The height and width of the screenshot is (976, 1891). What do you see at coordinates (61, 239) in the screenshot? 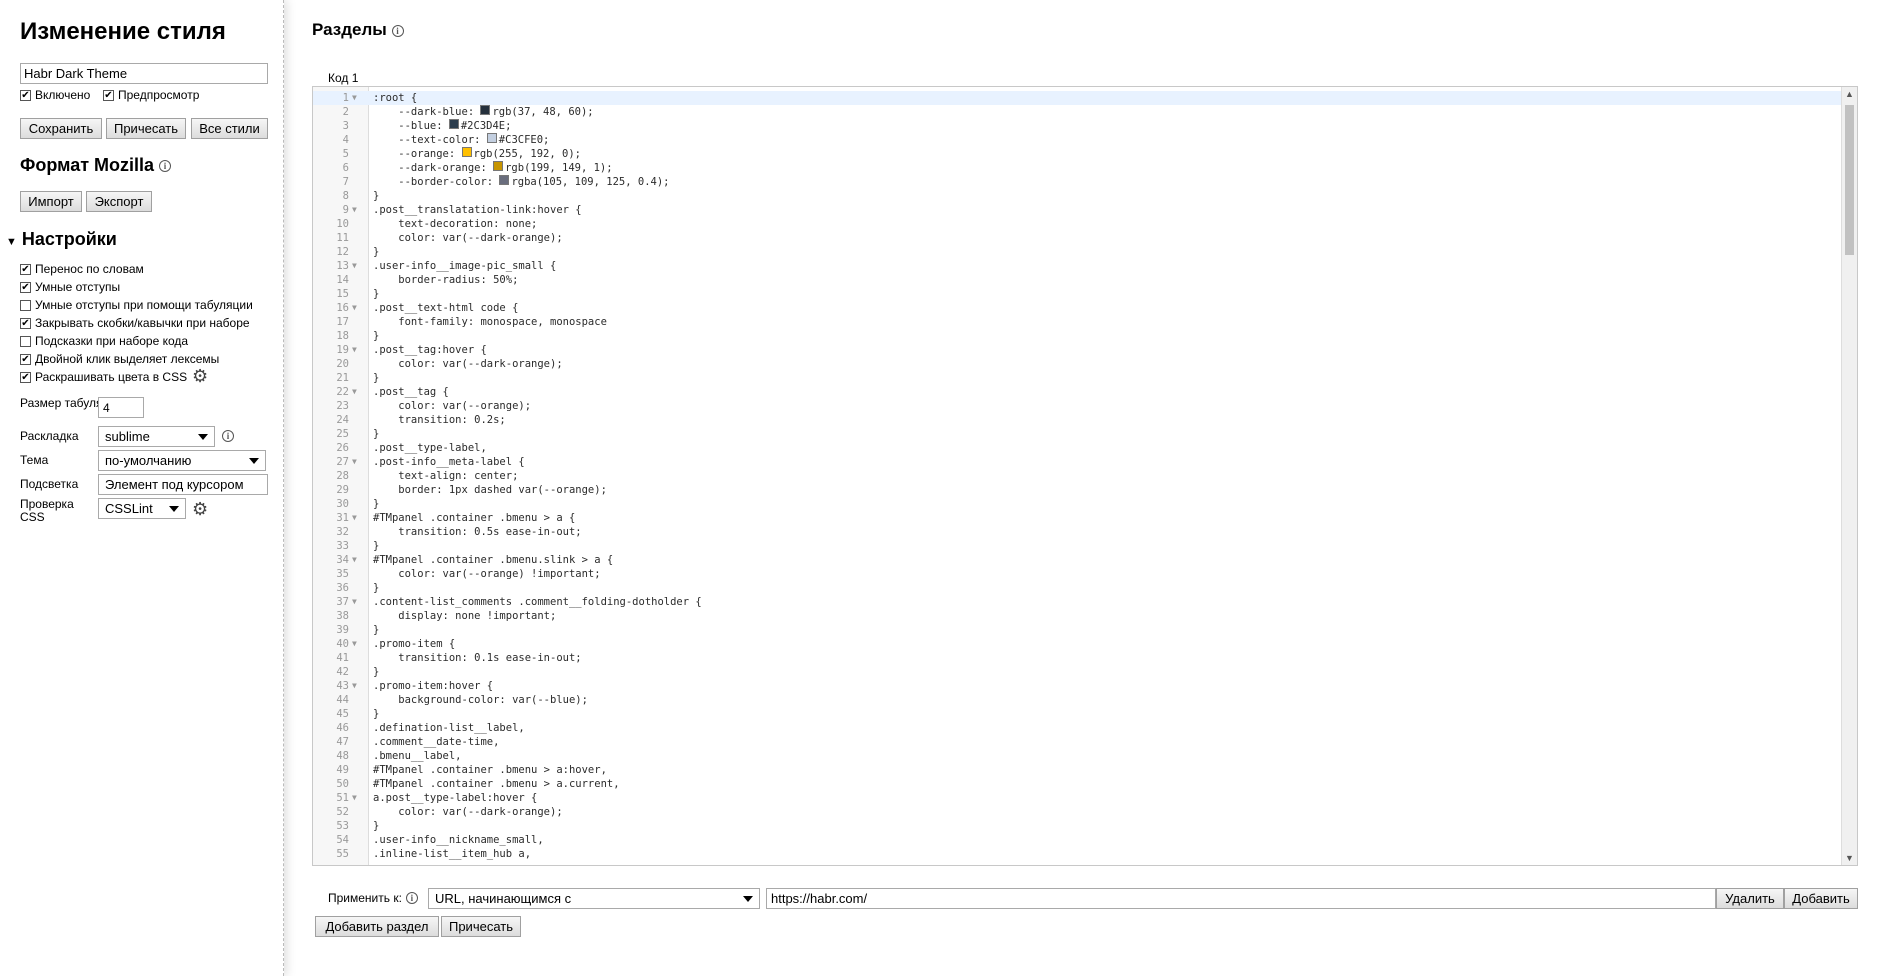
I see `settings-title: ▼ Настройки` at bounding box center [61, 239].